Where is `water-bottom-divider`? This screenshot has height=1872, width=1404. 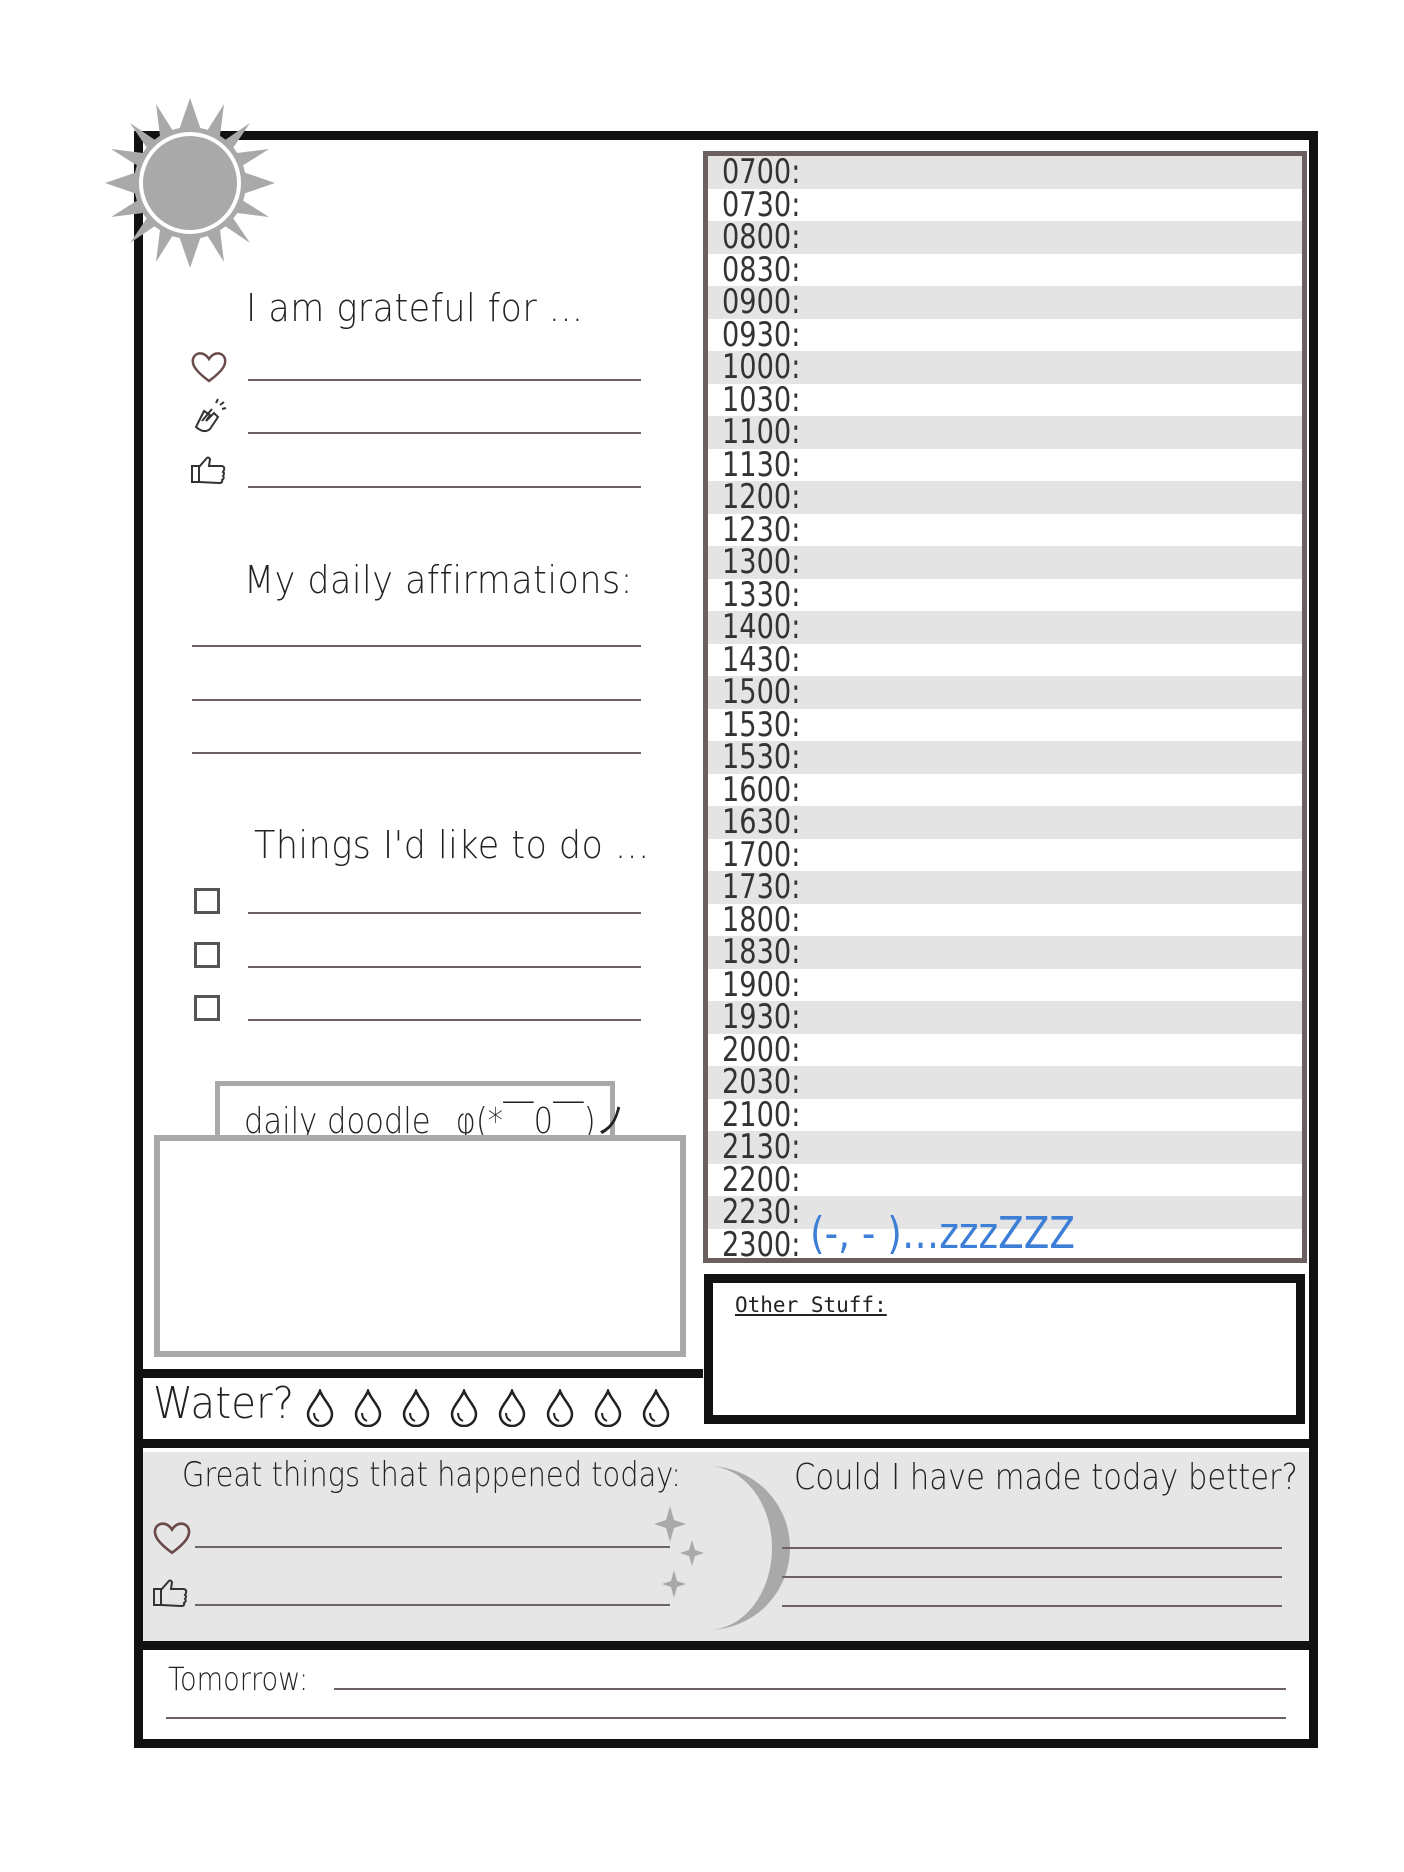 water-bottom-divider is located at coordinates (726, 1443).